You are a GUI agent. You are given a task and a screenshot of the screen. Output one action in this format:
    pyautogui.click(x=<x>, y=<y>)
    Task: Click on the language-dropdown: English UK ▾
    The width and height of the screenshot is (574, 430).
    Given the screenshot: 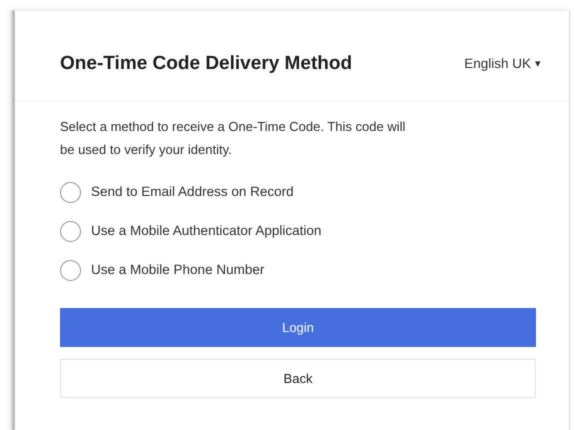 What is the action you would take?
    pyautogui.click(x=502, y=64)
    